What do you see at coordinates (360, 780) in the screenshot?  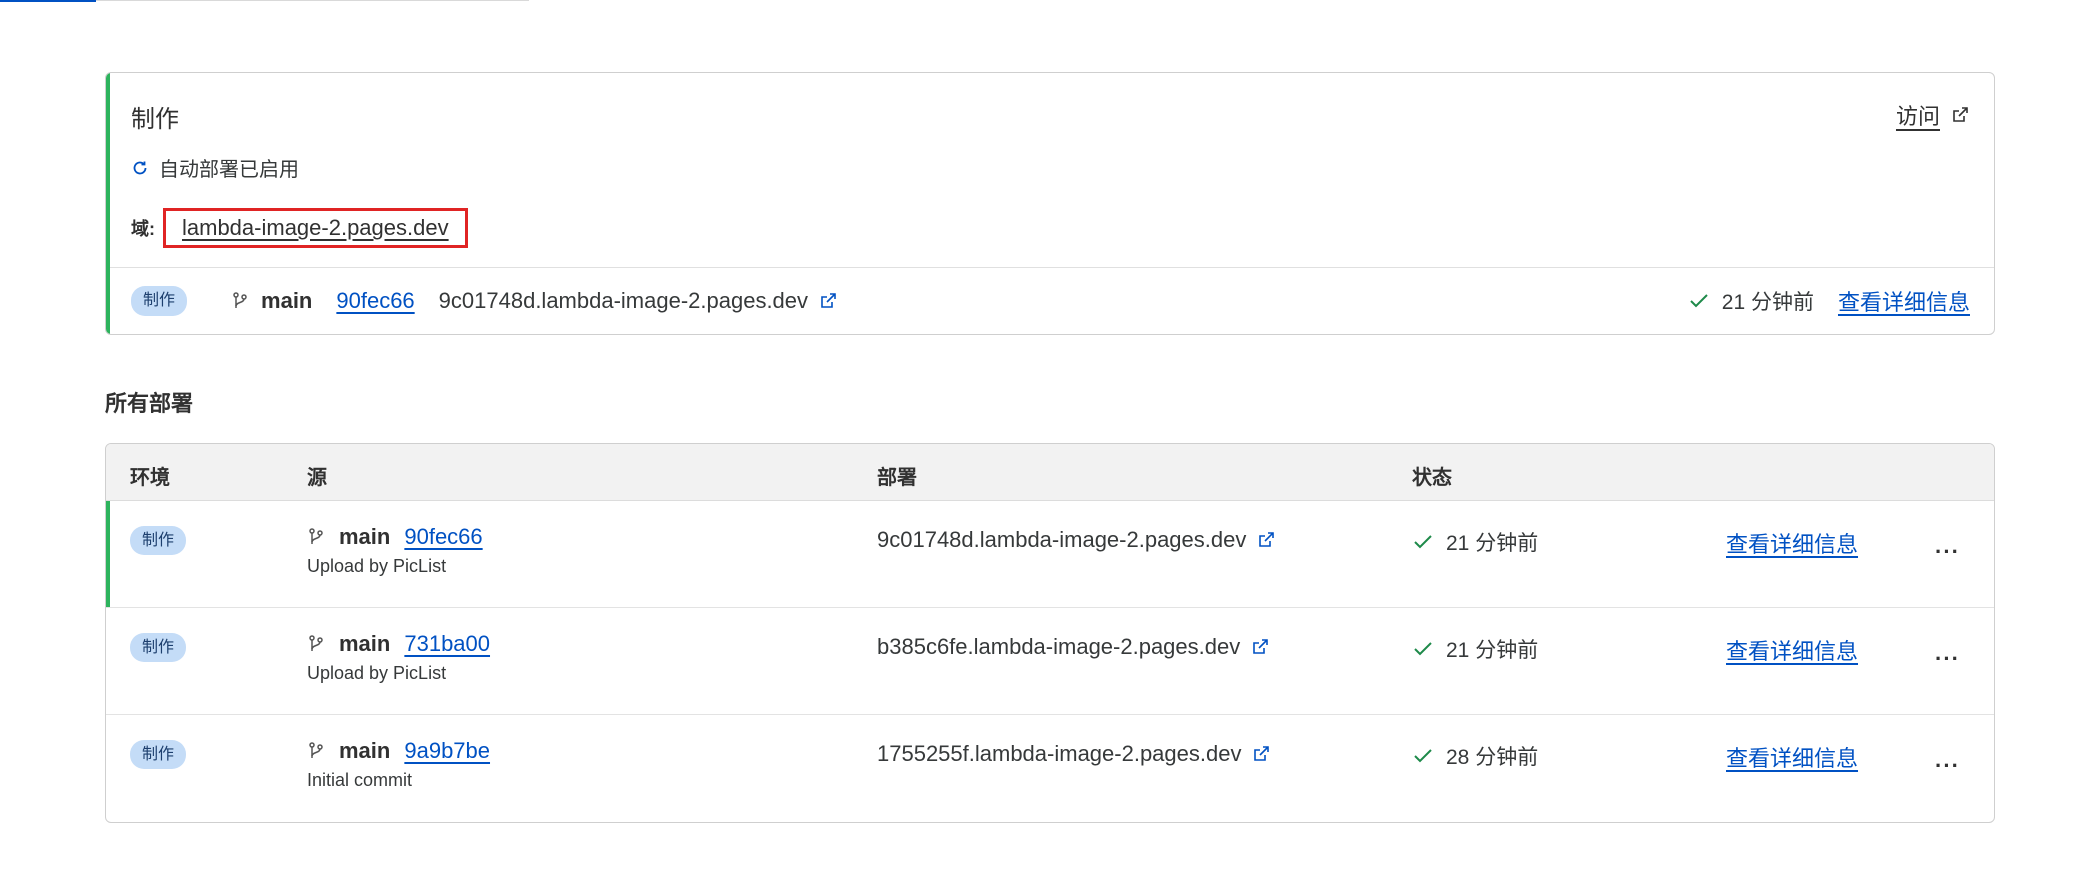 I see `commit-message: Initial commit` at bounding box center [360, 780].